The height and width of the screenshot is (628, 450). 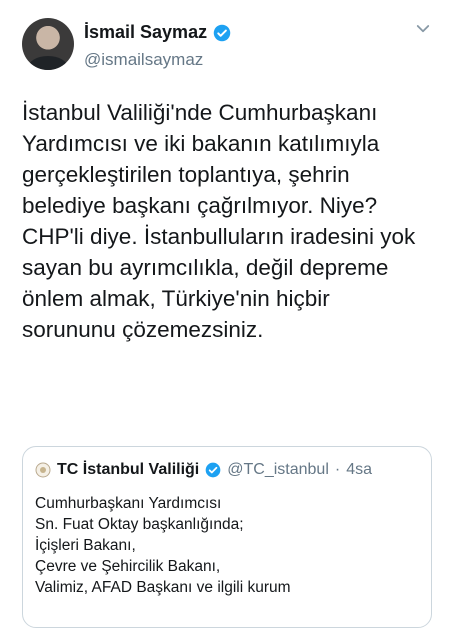 I want to click on author-handle: @ismailsaymaz, so click(x=143, y=60).